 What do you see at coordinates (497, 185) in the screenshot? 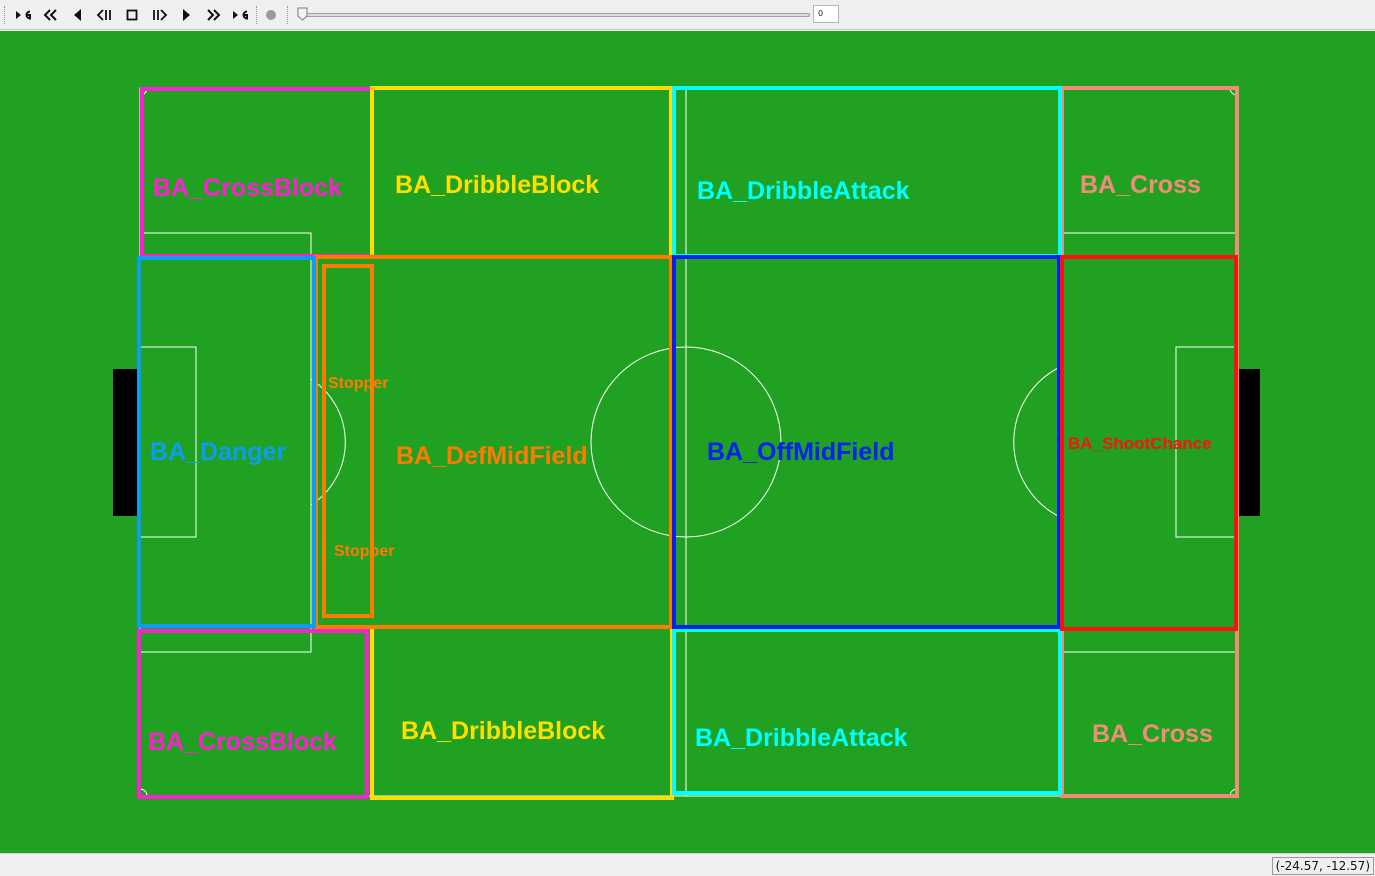
I see `label-dribbleblock-top: BA_DribbleBlock` at bounding box center [497, 185].